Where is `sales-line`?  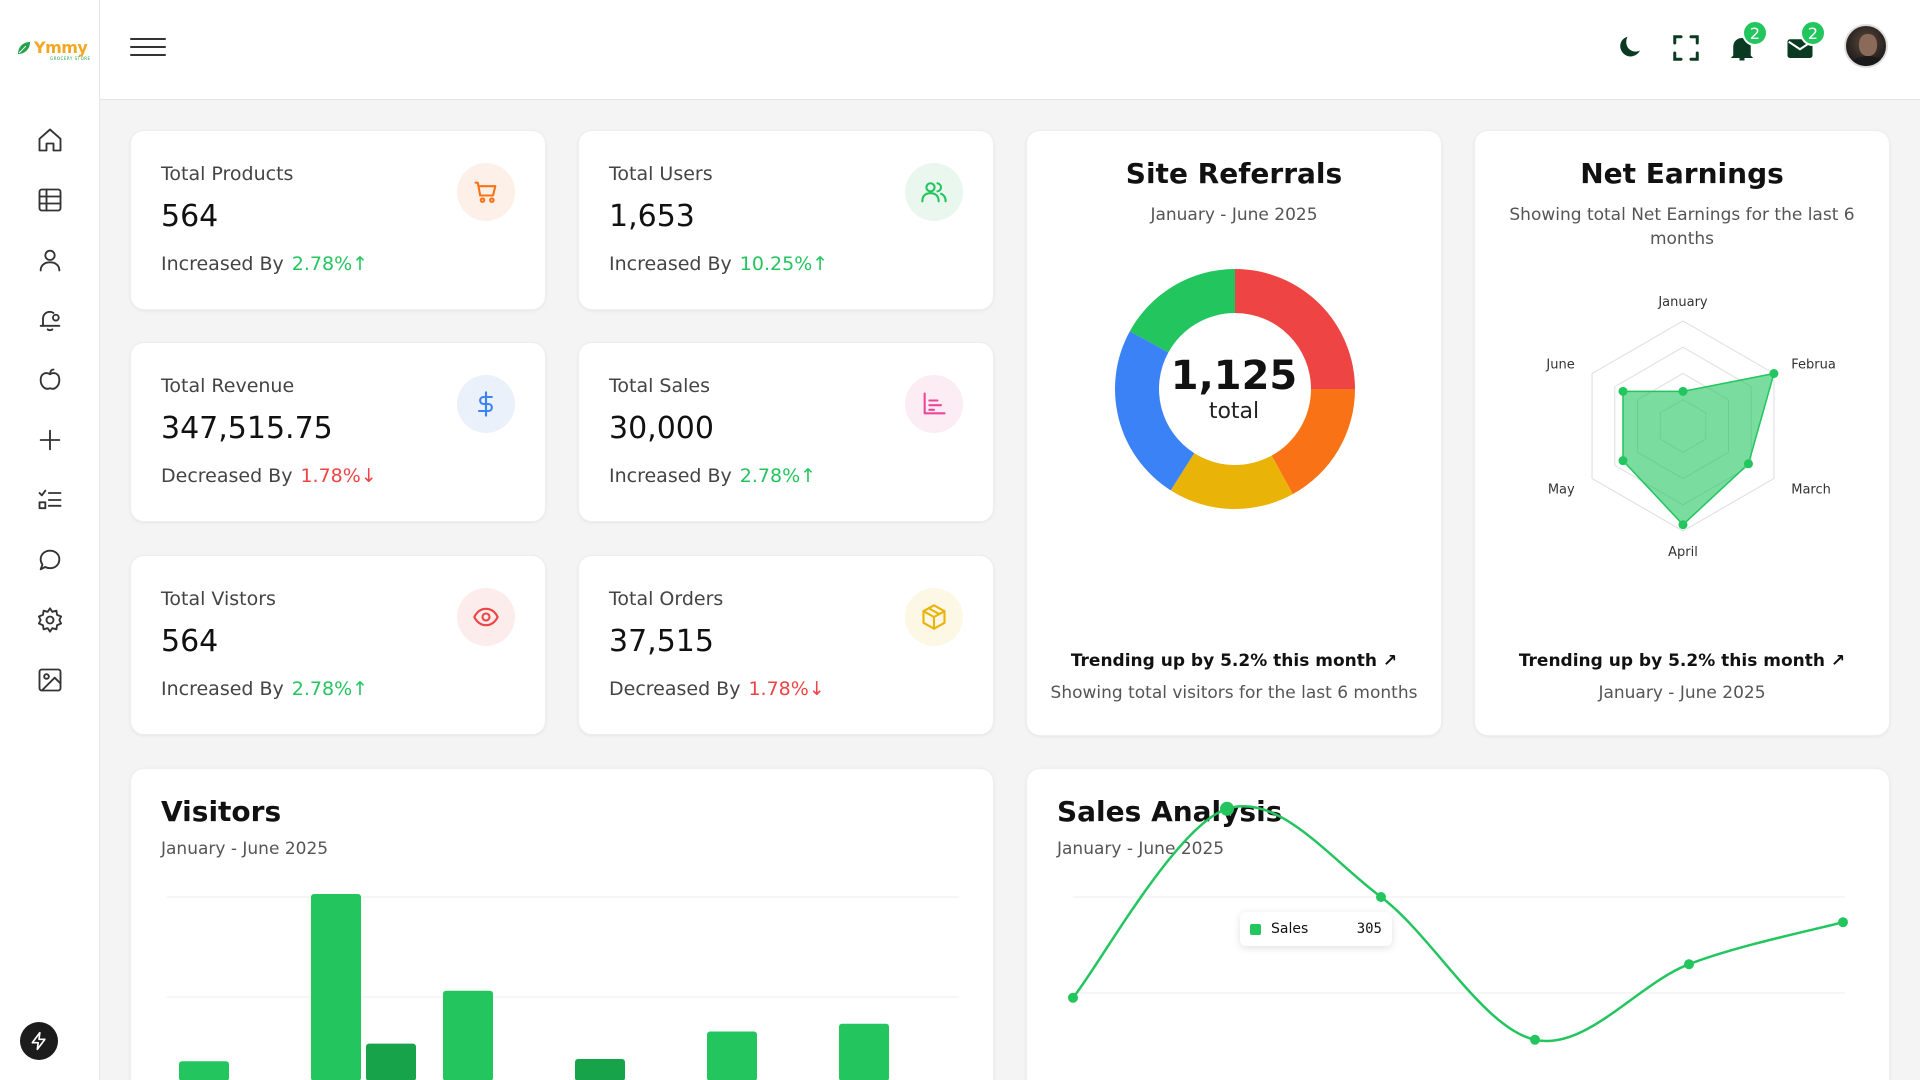 sales-line is located at coordinates (1458, 924).